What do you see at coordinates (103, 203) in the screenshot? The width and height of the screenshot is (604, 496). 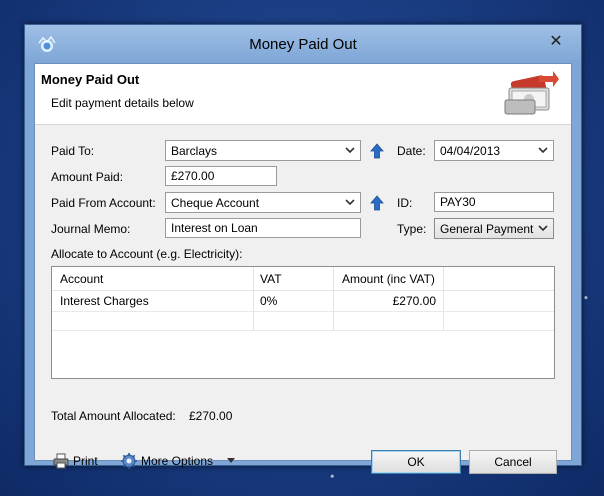 I see `paid-from-account-label: Paid From Account:` at bounding box center [103, 203].